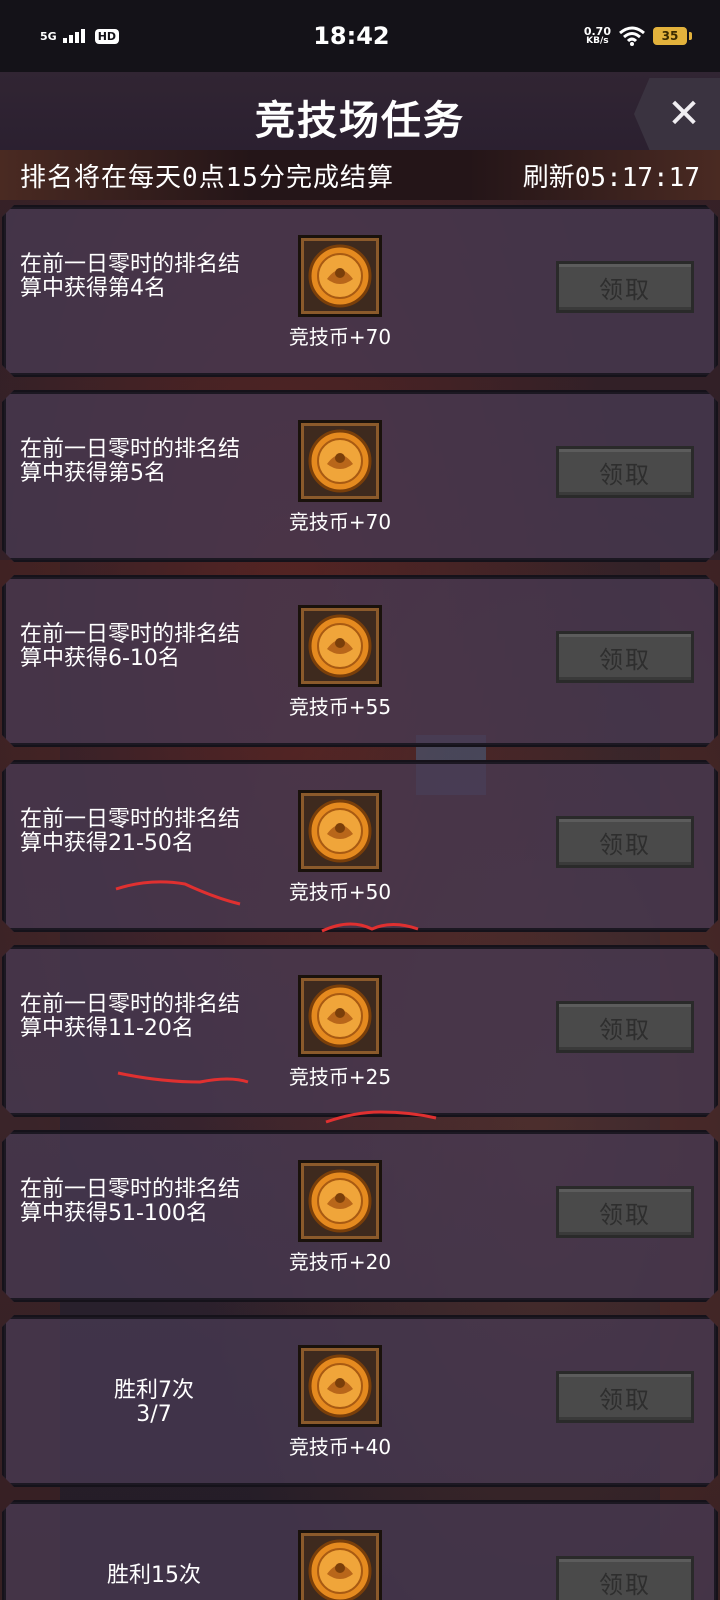  Describe the element at coordinates (340, 1262) in the screenshot. I see `reward-label: 竞技币+20` at that location.